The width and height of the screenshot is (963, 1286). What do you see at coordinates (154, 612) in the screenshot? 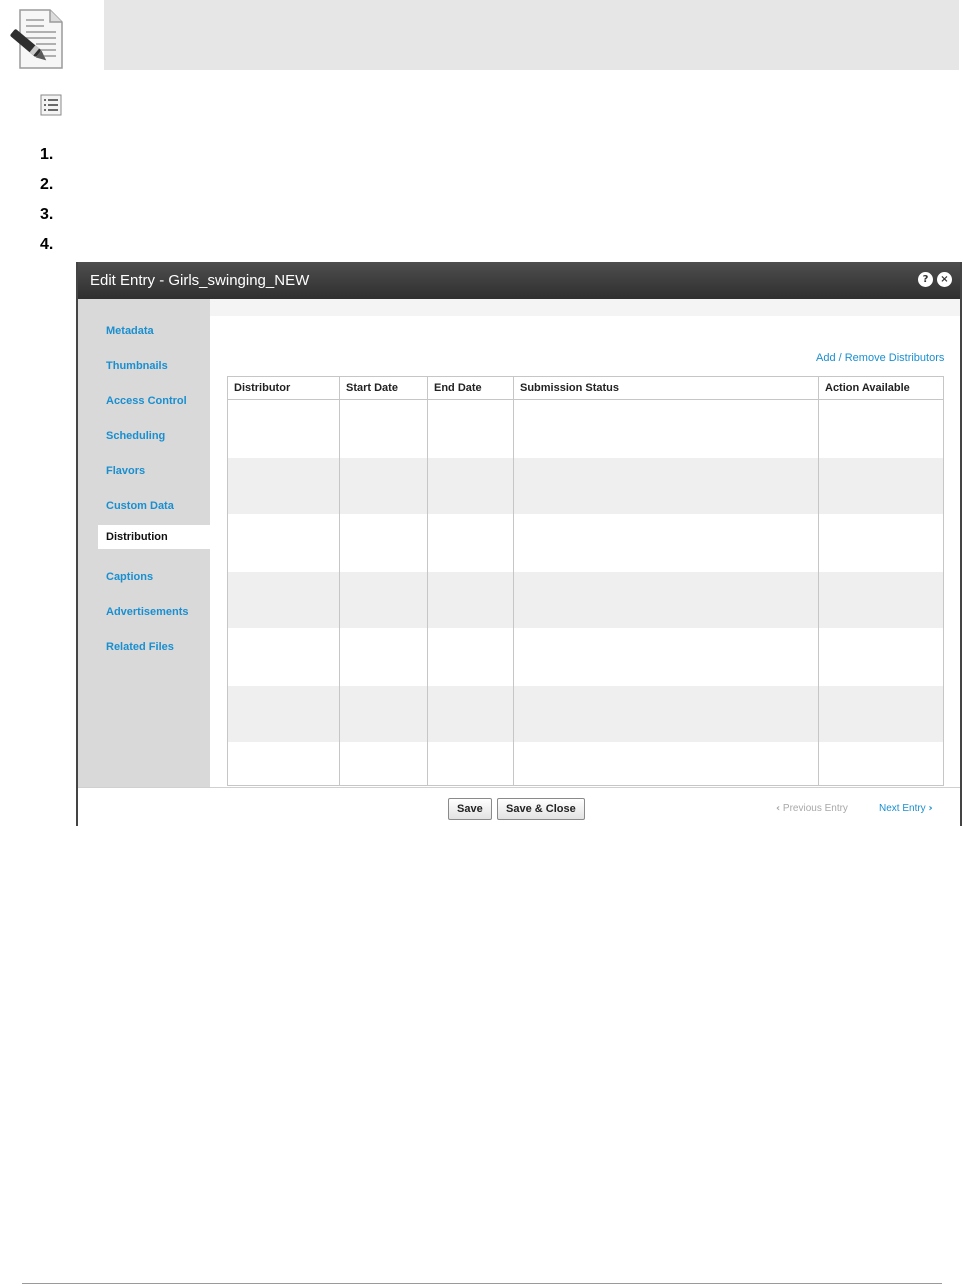
I see `sidebar-item-advertisements: Advertisements` at bounding box center [154, 612].